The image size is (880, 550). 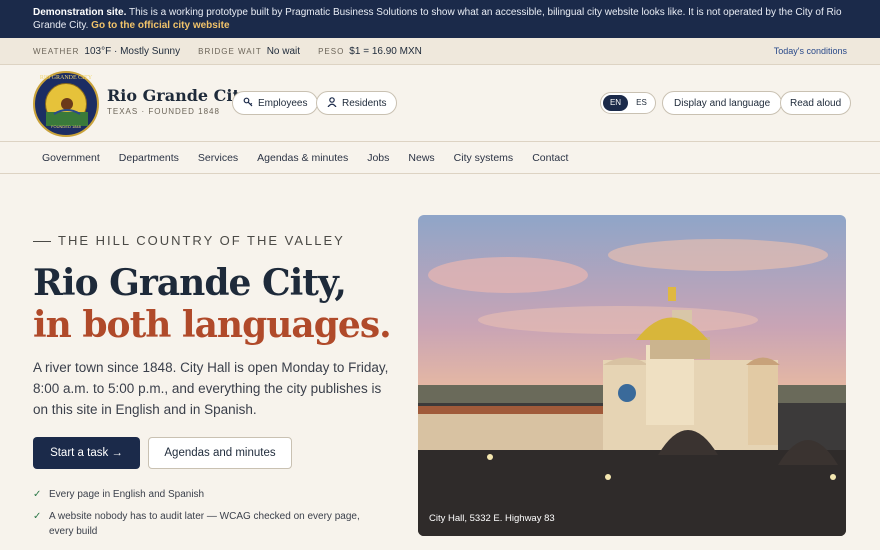 I want to click on read-aloud-label: Read aloud, so click(x=816, y=103).